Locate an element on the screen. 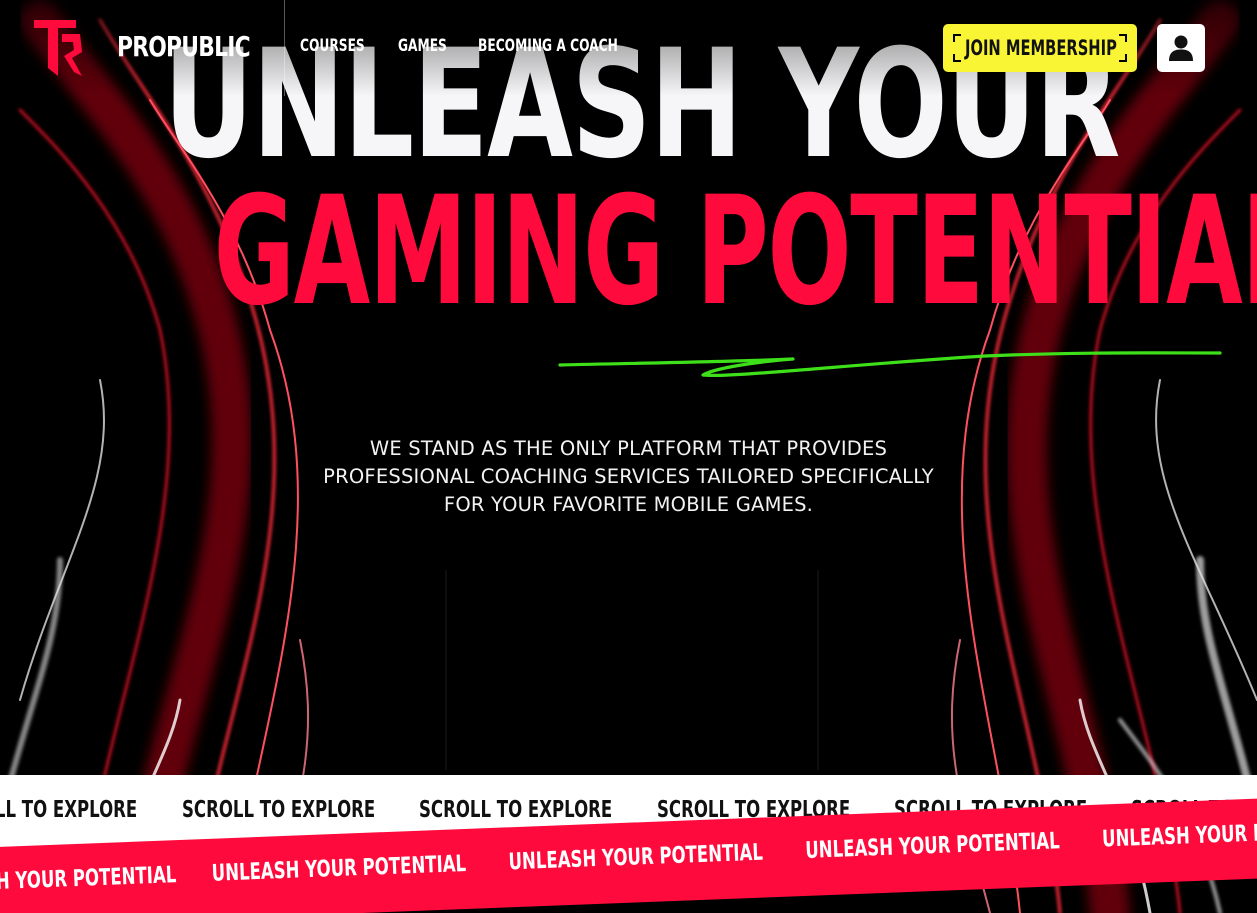  pp-logo-icon is located at coordinates (58, 48).